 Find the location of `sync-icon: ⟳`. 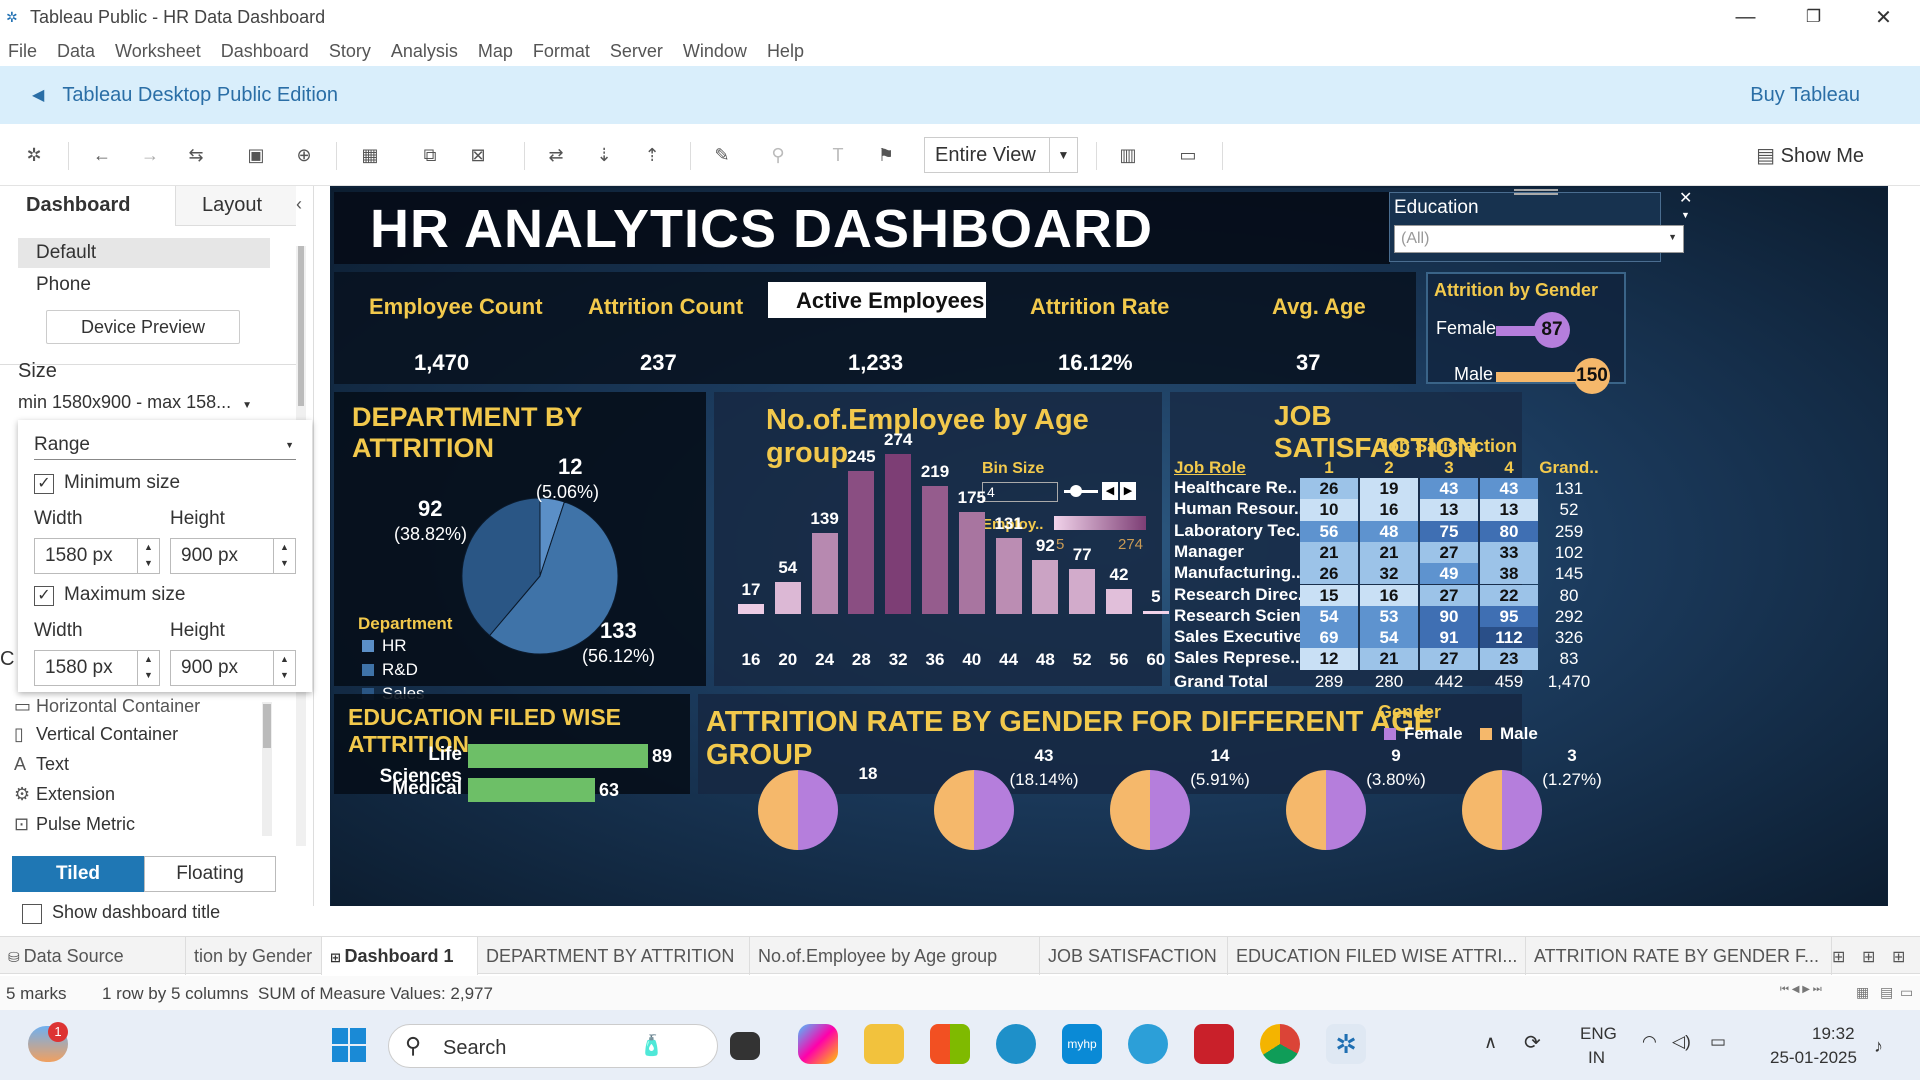

sync-icon: ⟳ is located at coordinates (1532, 1042).